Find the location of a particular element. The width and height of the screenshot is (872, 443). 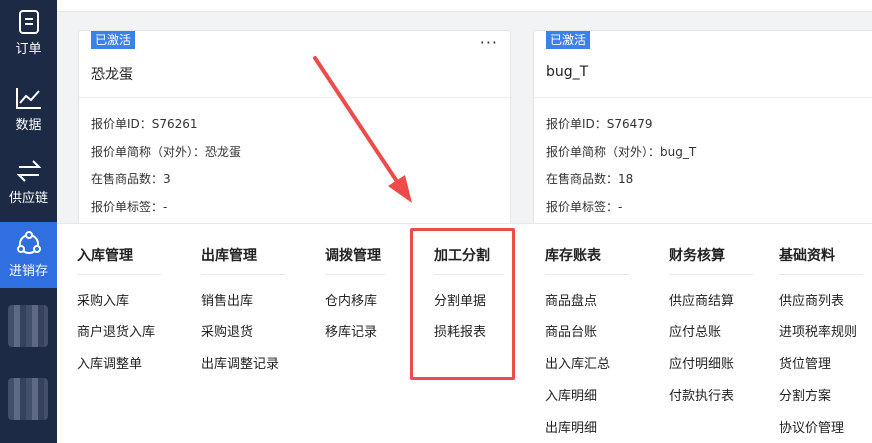

more-options-icon: ··· is located at coordinates (489, 42).